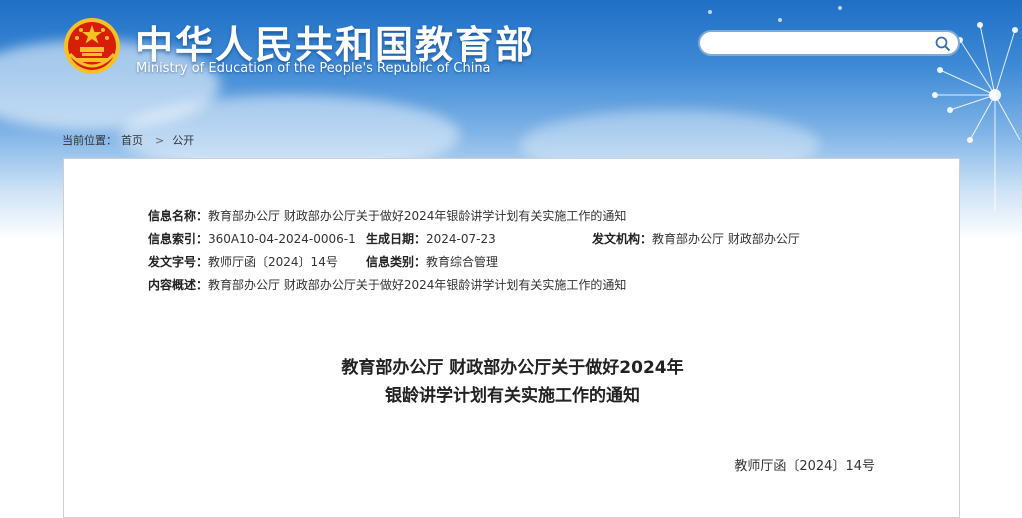  What do you see at coordinates (822, 44) in the screenshot?
I see `search-input` at bounding box center [822, 44].